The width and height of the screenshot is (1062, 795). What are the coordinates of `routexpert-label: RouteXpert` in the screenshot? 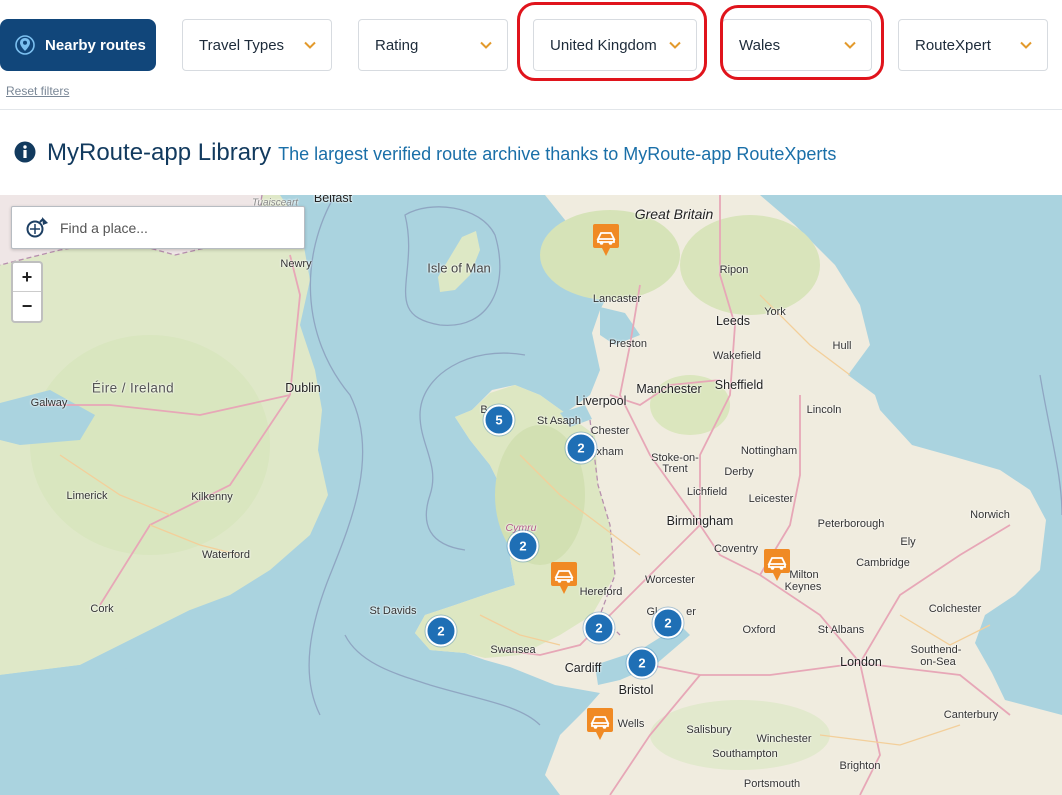 It's located at (953, 45).